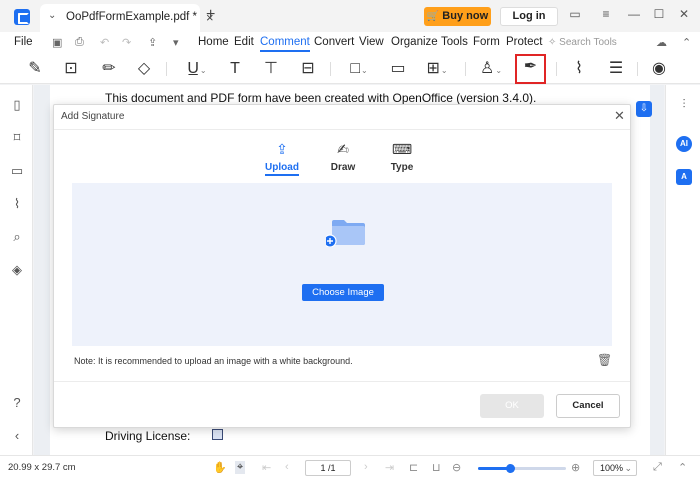 The image size is (700, 480). Describe the element at coordinates (17, 237) in the screenshot. I see `search-icon: ⌕` at that location.